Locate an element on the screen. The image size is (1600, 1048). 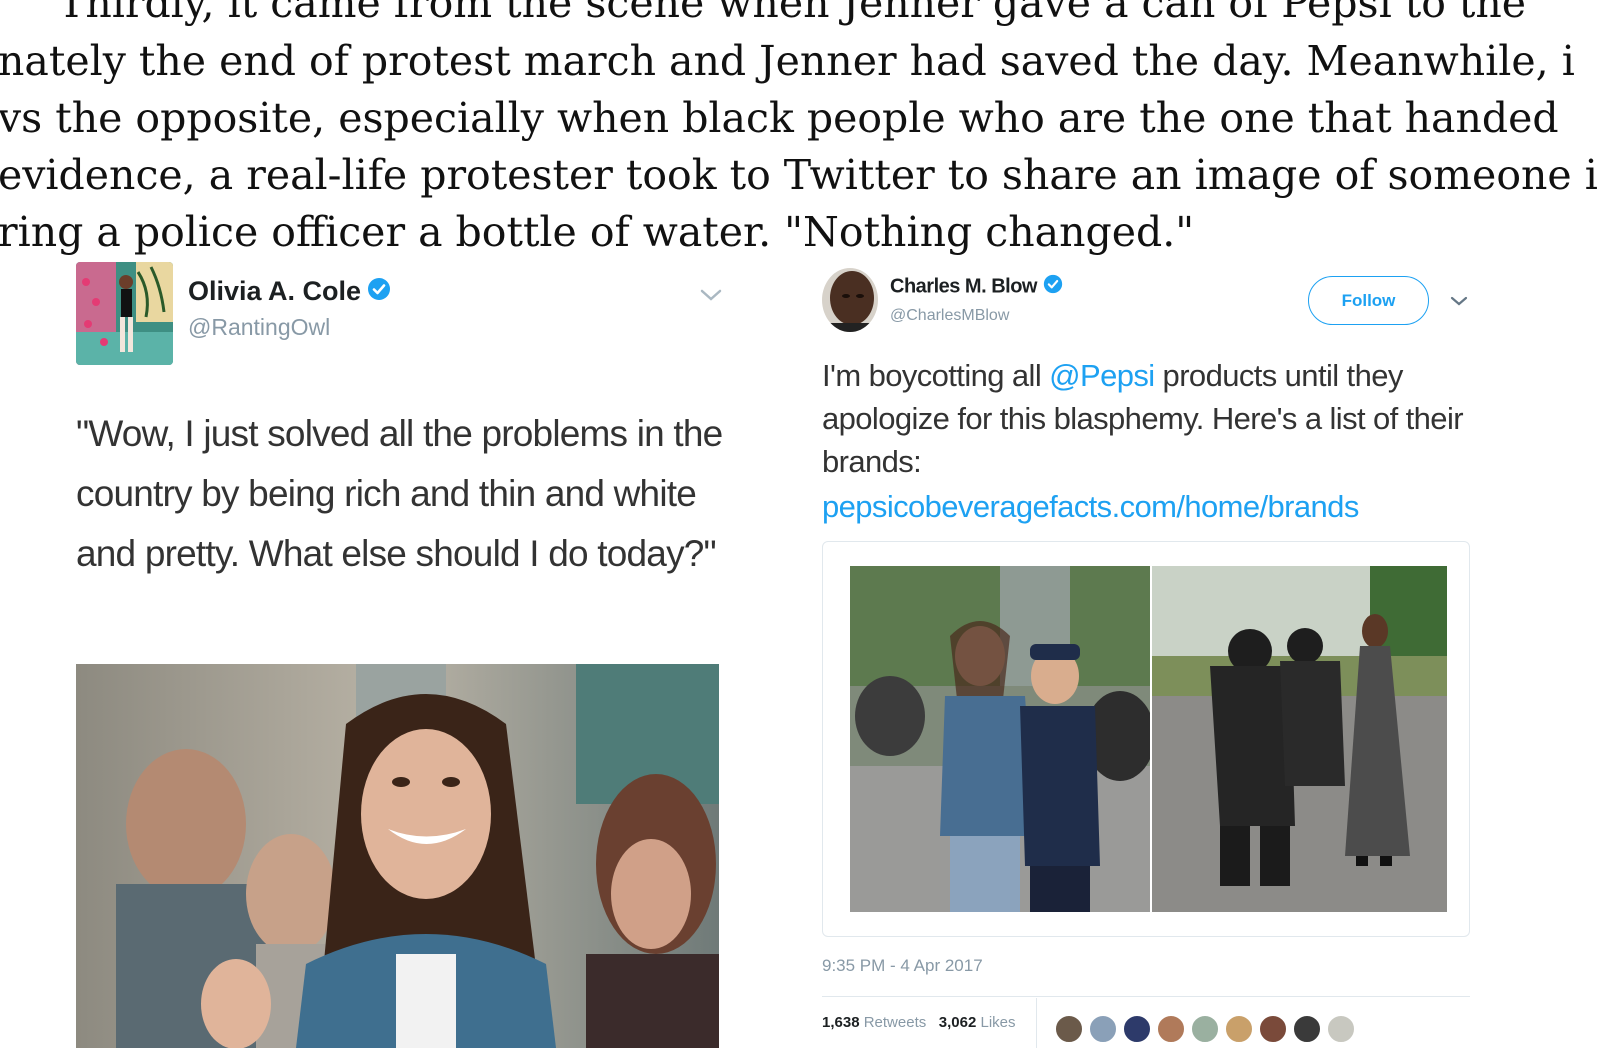
retweets-count: 1,638 is located at coordinates (841, 1022).